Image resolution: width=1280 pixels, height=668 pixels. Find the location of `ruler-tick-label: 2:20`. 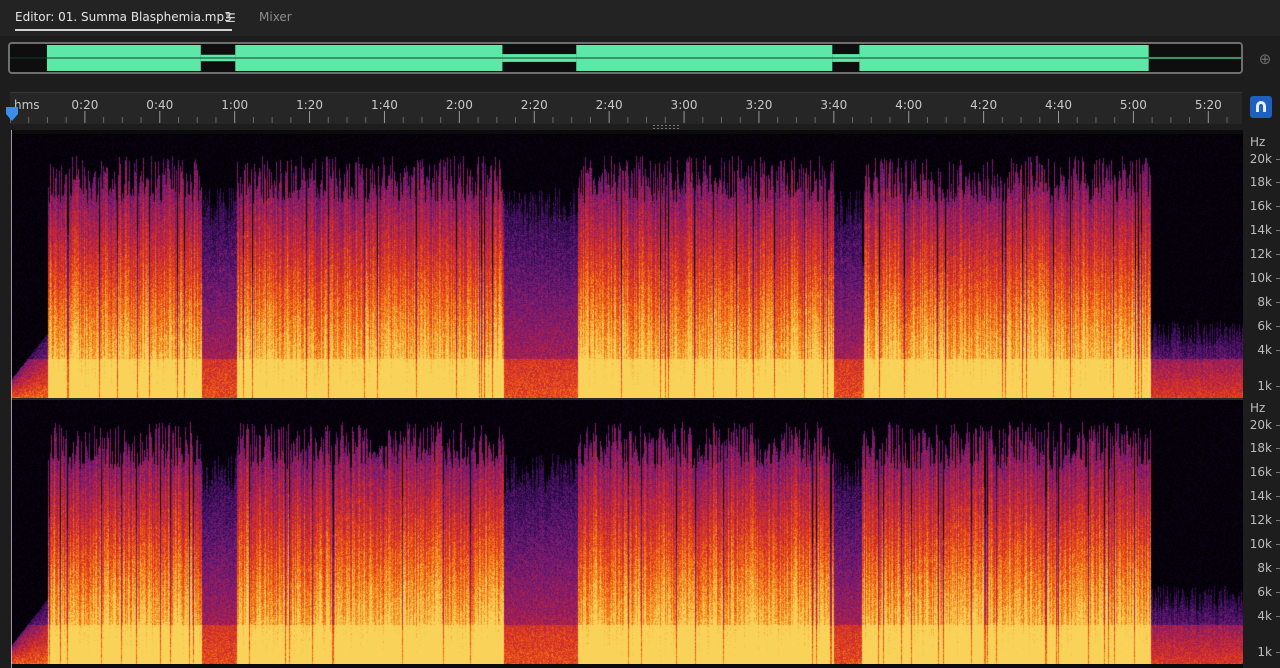

ruler-tick-label: 2:20 is located at coordinates (534, 105).